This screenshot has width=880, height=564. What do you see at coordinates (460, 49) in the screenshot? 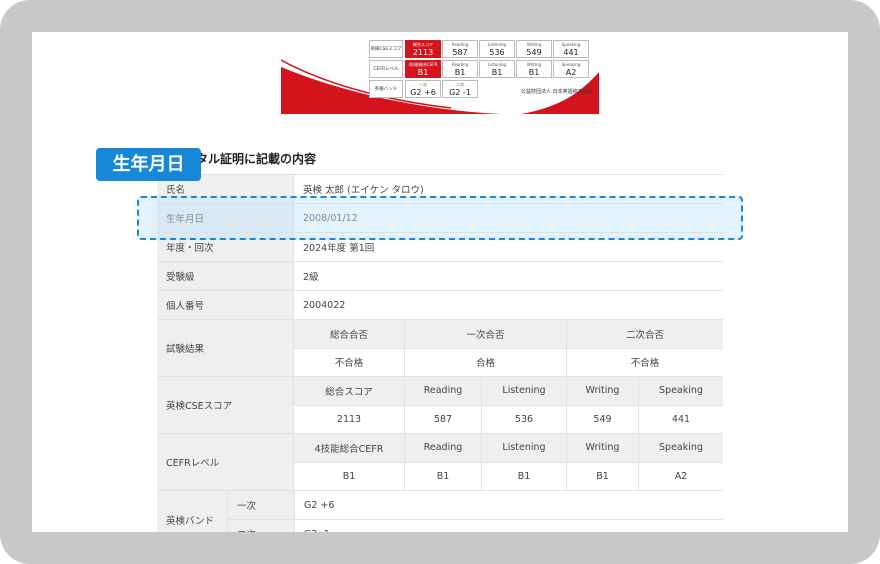
I see `certificate-cell: Reading 587` at bounding box center [460, 49].